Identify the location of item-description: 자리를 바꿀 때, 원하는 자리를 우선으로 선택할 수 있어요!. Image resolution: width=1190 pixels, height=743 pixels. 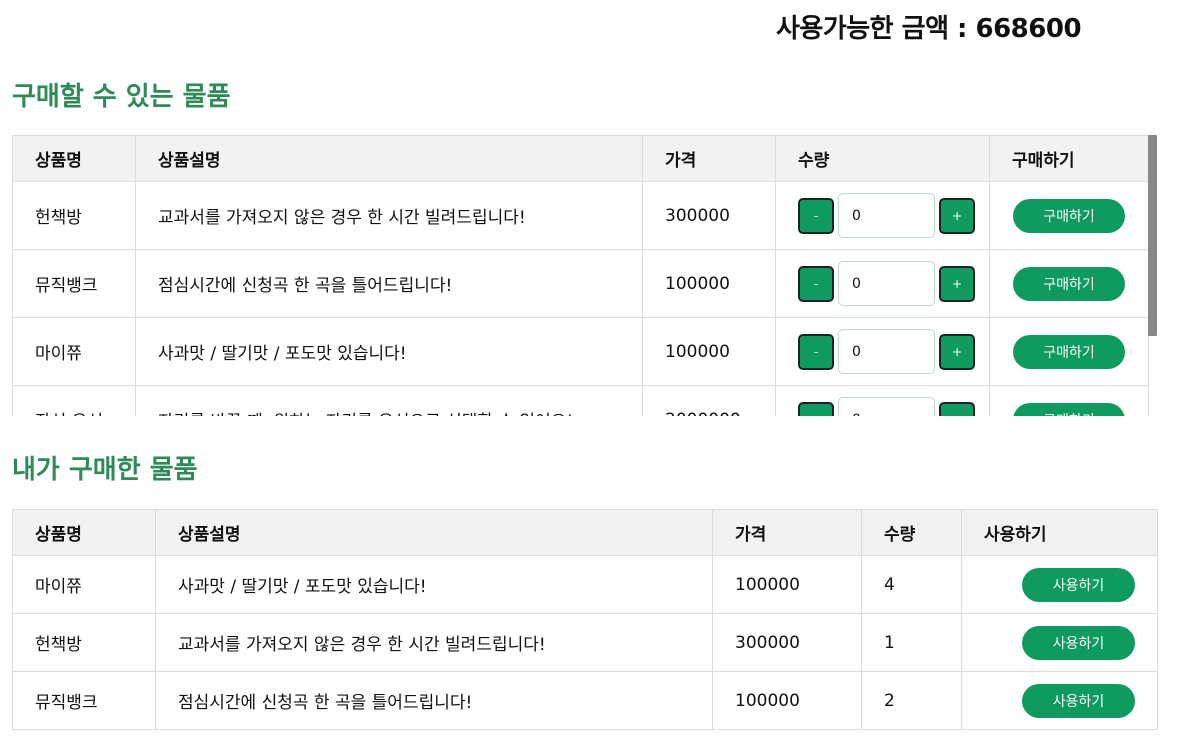
(389, 400).